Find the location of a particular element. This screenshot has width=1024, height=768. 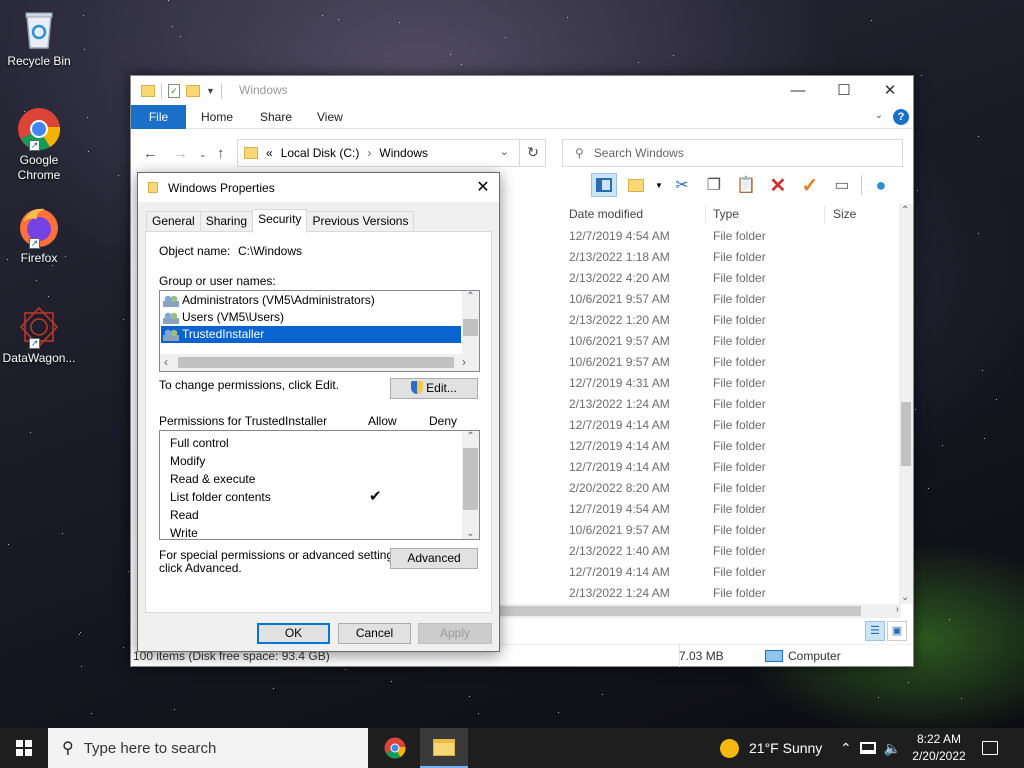

group-list-horizontal-scrollbar: ‹ › is located at coordinates (319, 362).